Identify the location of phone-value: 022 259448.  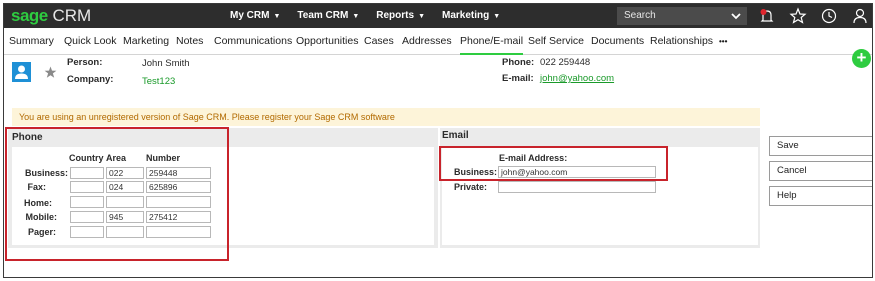
(565, 62).